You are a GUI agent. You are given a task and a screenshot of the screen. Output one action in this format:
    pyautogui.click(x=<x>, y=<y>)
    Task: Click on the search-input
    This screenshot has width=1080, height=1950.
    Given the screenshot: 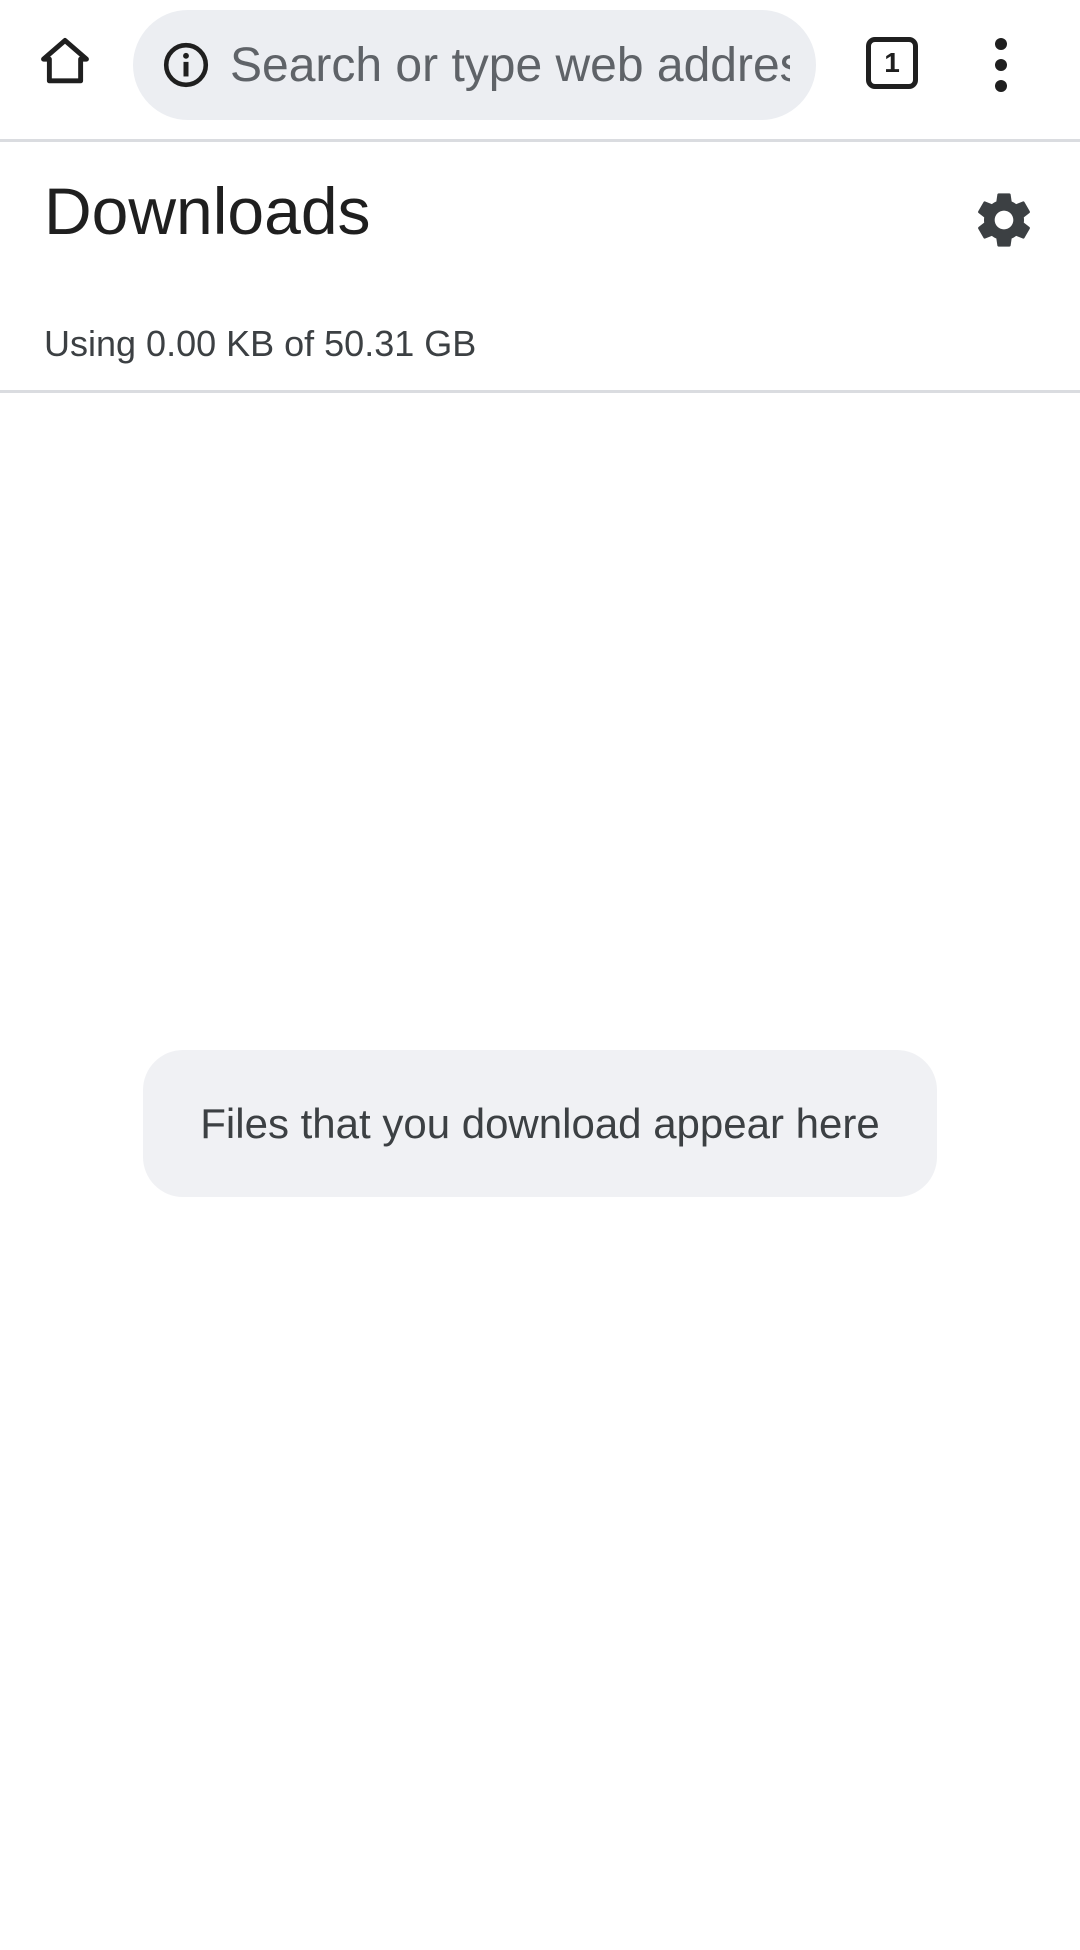 What is the action you would take?
    pyautogui.click(x=510, y=65)
    